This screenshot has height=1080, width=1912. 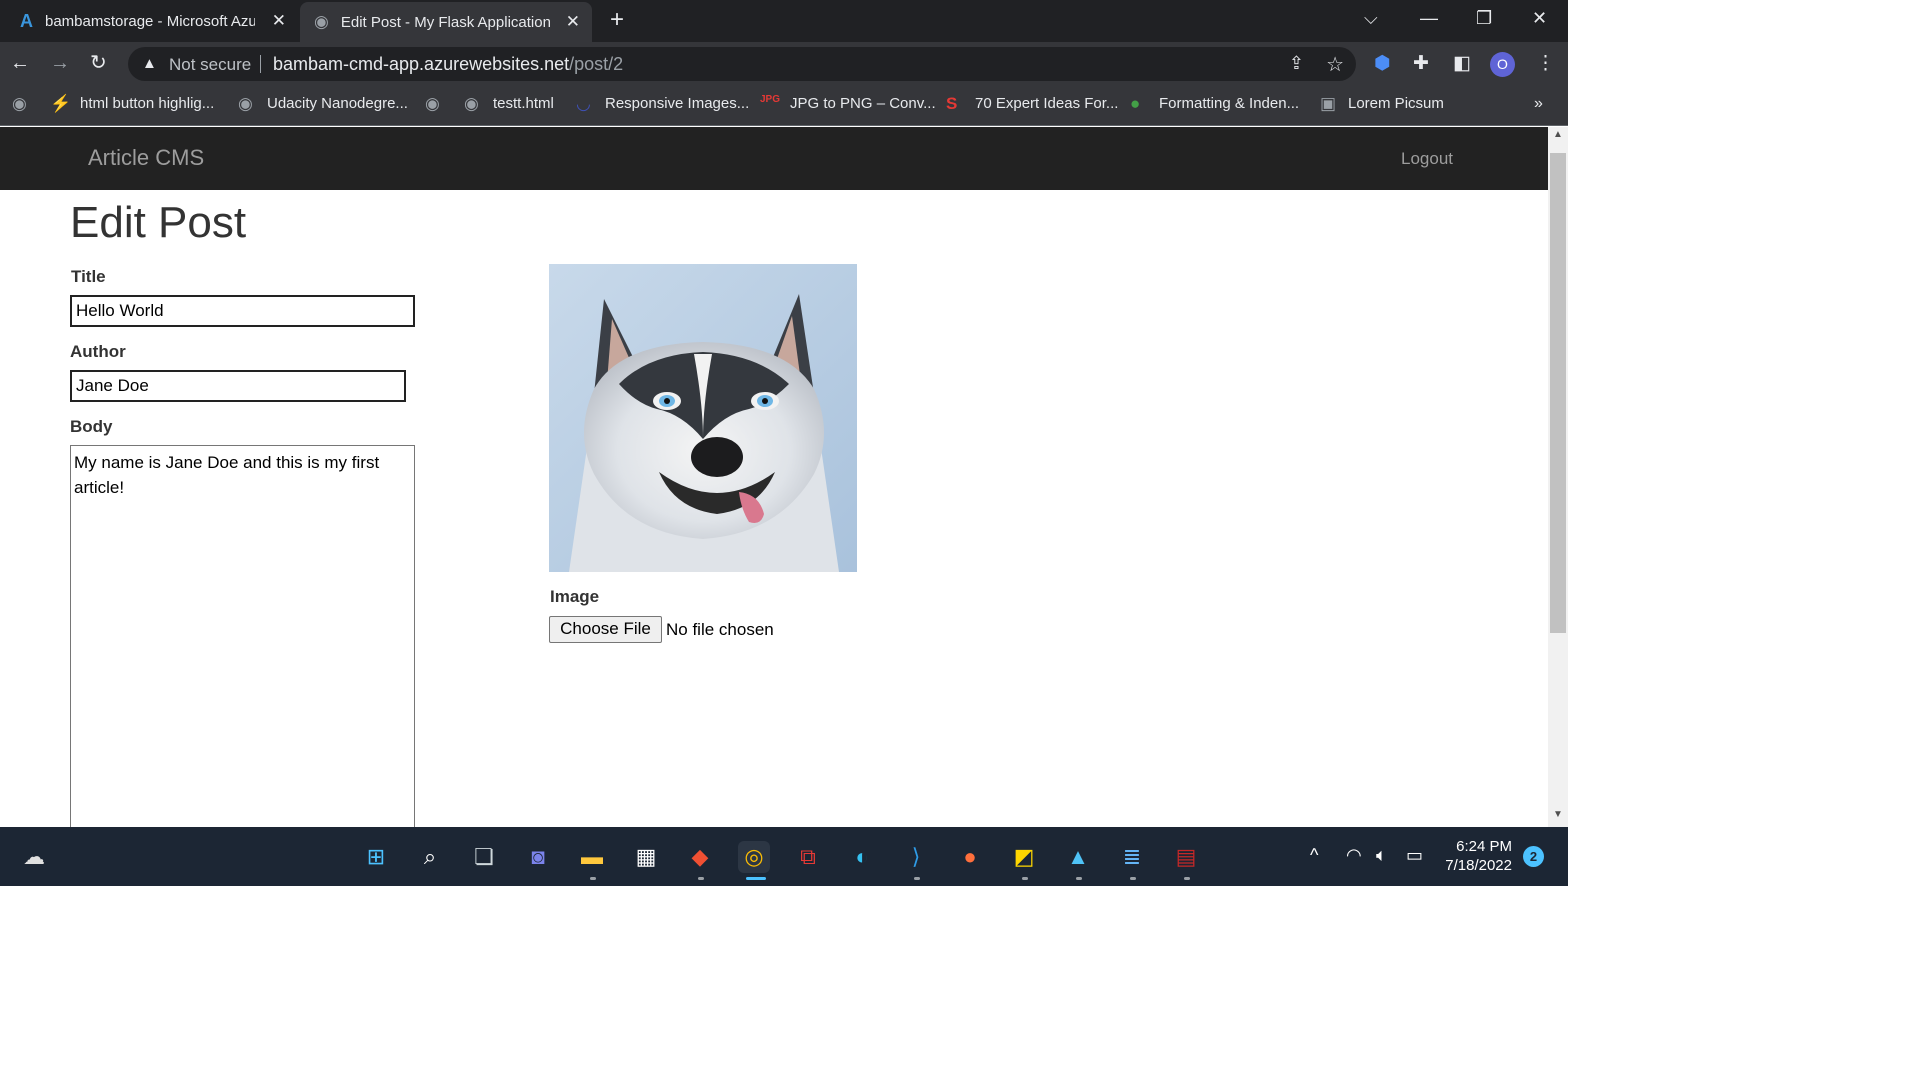 What do you see at coordinates (583, 103) in the screenshot?
I see `udacity-logo-icon: ◡` at bounding box center [583, 103].